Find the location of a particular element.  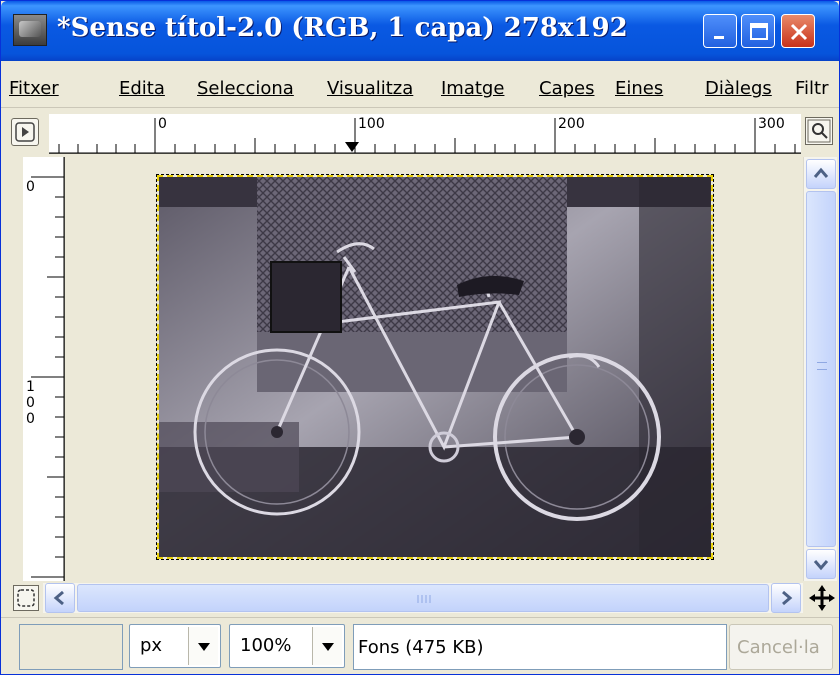

menu-fitxer: Fitxer is located at coordinates (34, 88).